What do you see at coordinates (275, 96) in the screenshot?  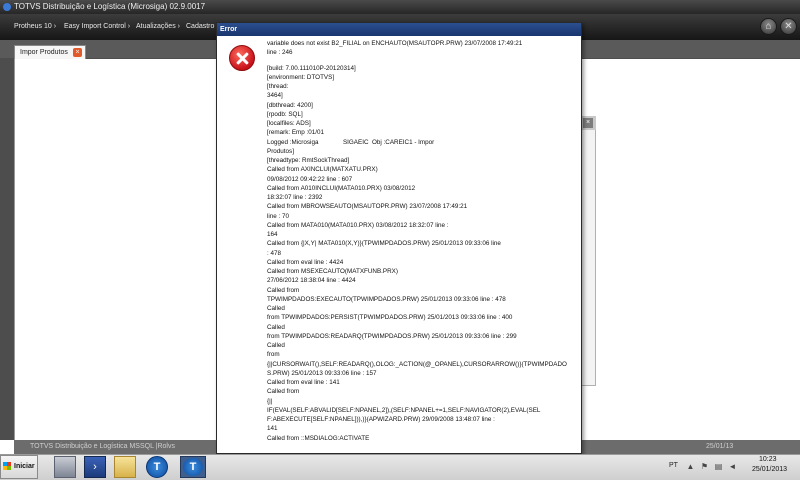 I see `error-line: 3464]` at bounding box center [275, 96].